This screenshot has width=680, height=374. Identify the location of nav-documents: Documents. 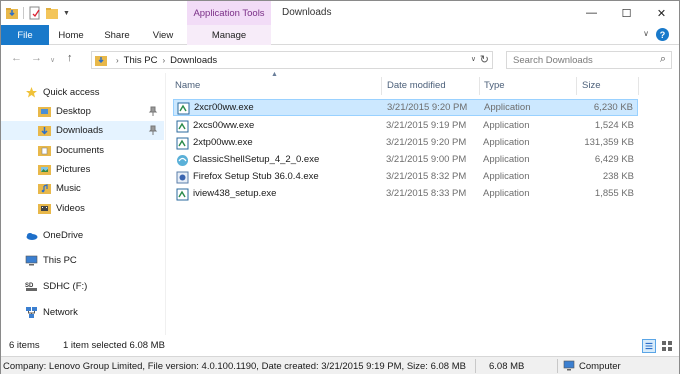
(82, 150).